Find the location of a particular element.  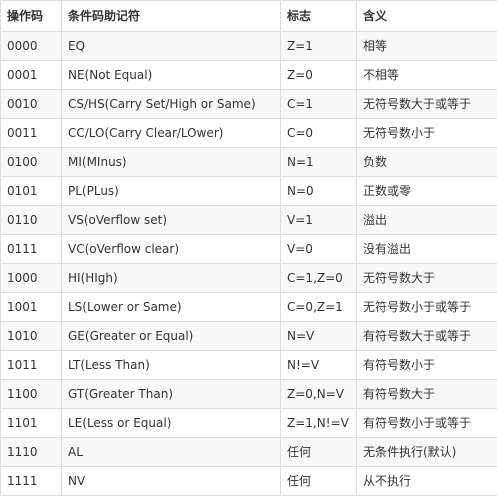

cell-meaning: 无符号数小于或等于 is located at coordinates (426, 307).